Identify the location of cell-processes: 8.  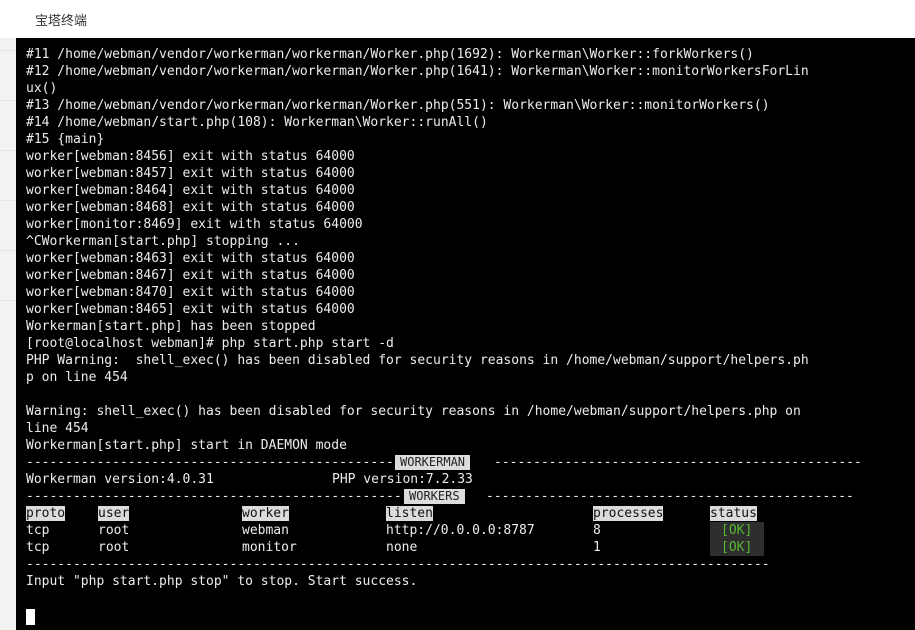
(597, 530).